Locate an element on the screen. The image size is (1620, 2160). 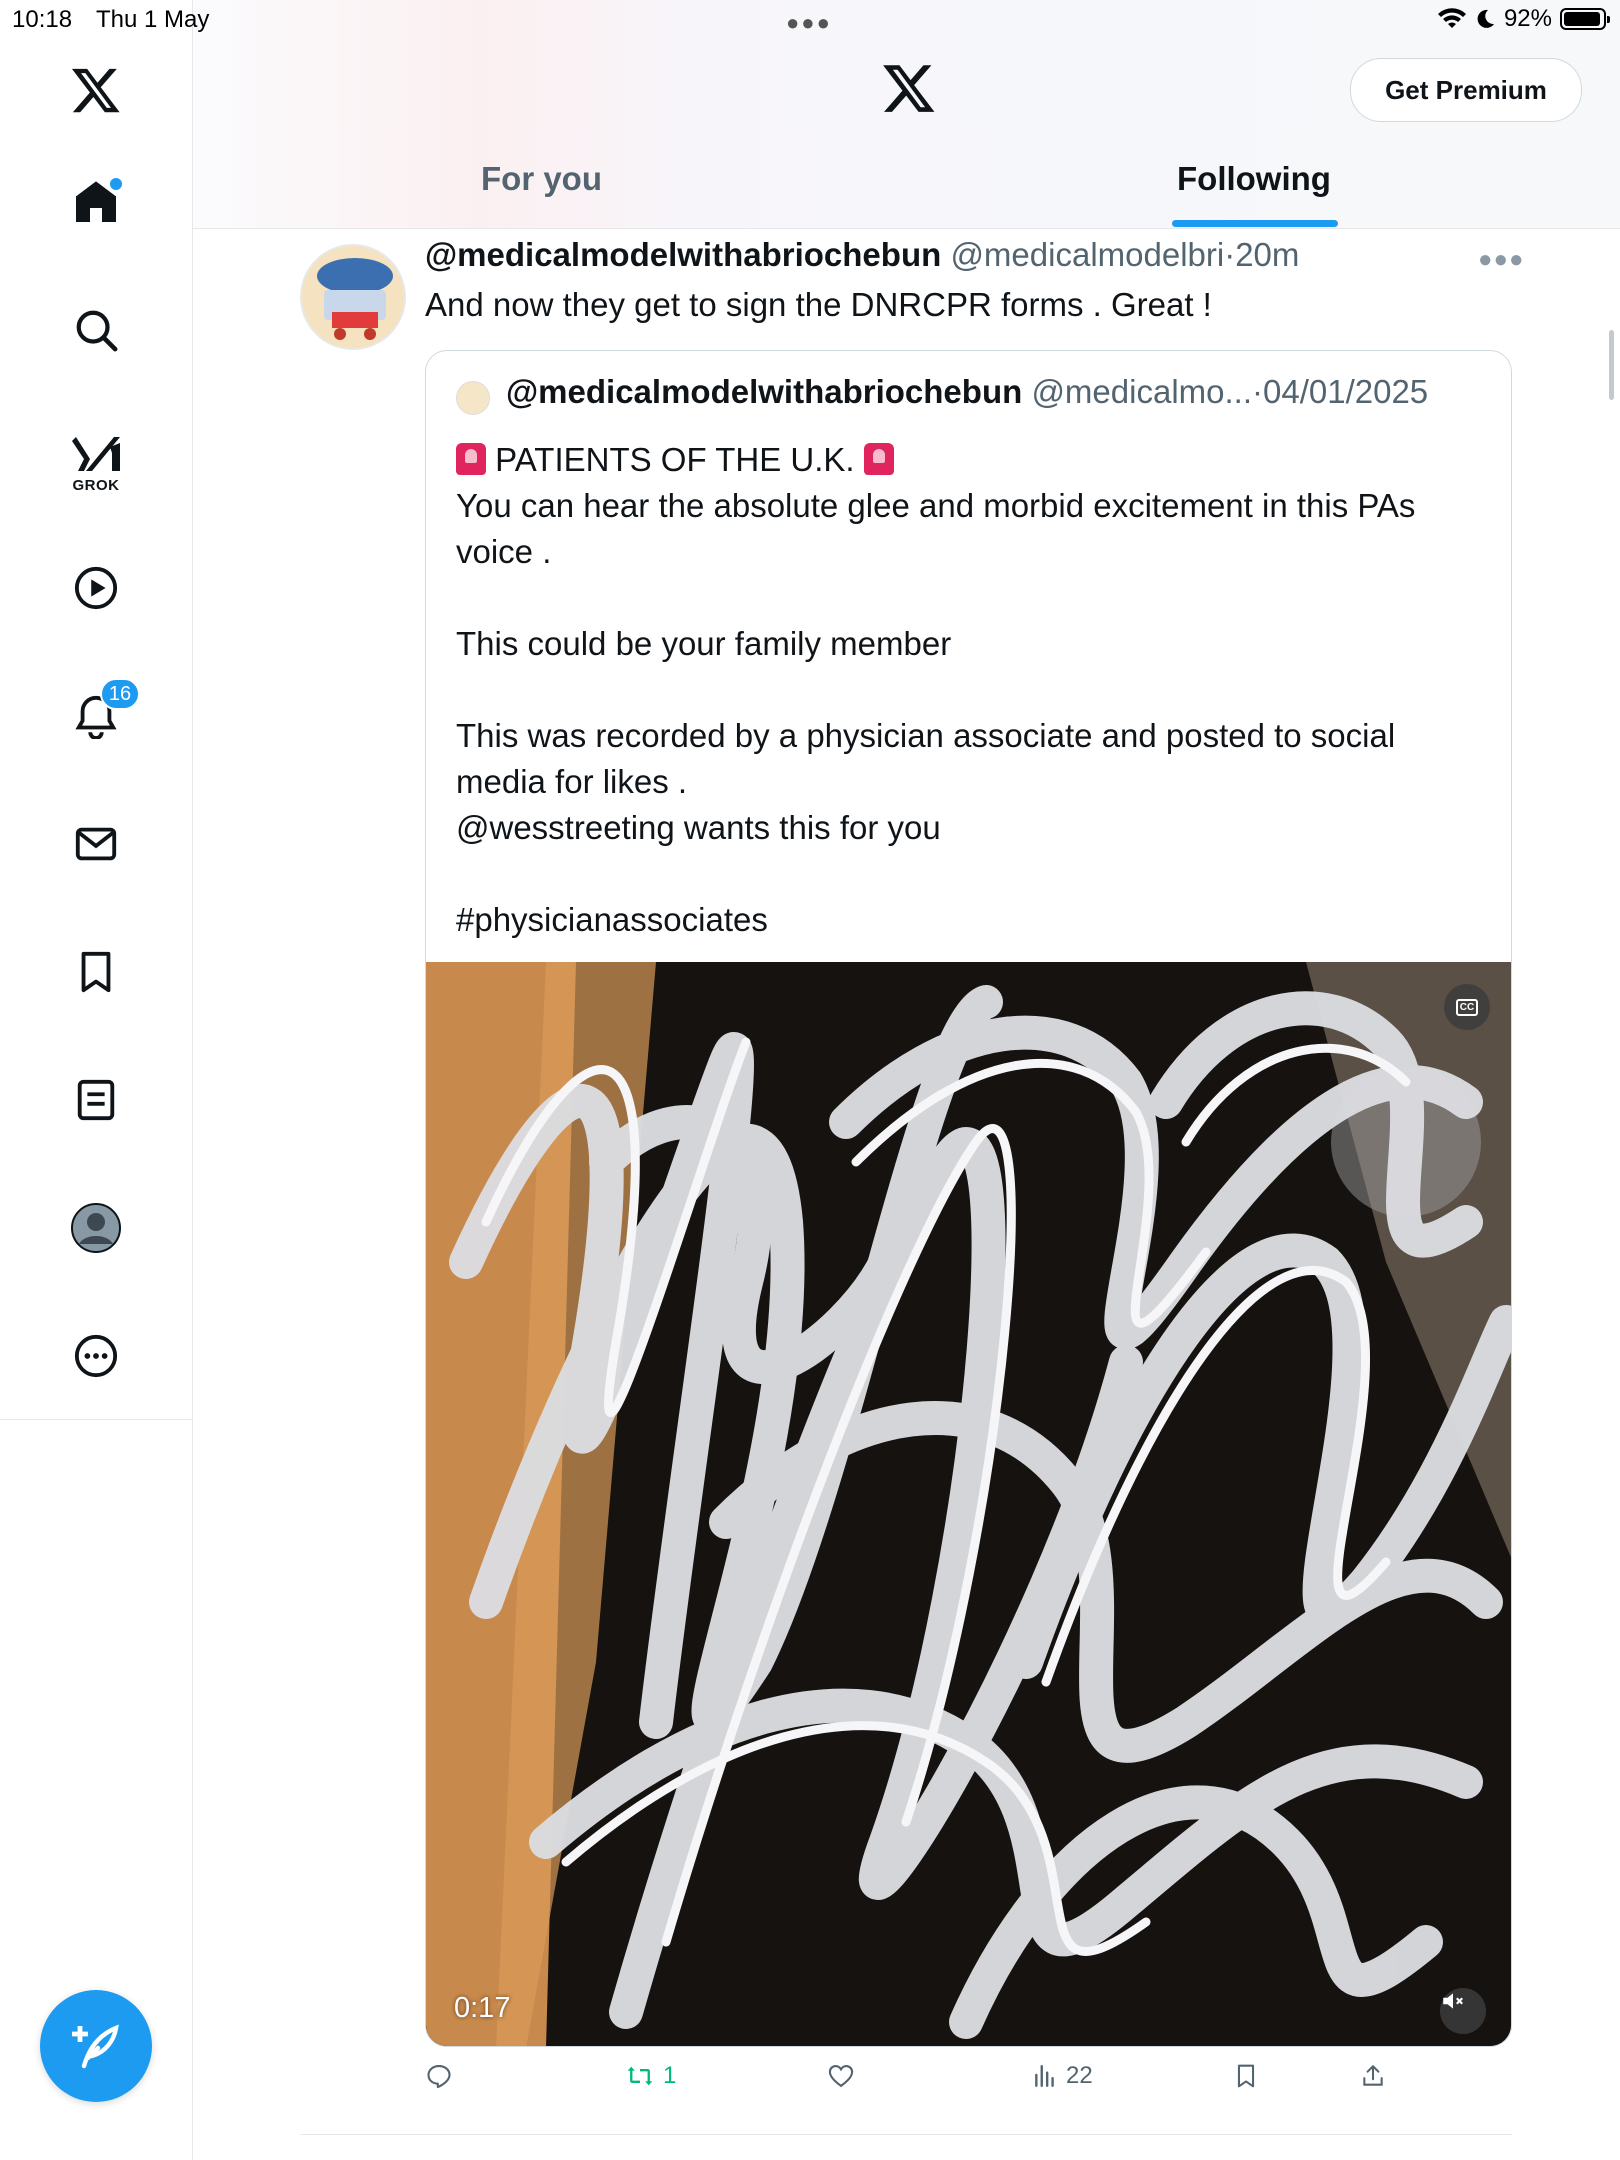
reply-icon is located at coordinates (439, 2077).